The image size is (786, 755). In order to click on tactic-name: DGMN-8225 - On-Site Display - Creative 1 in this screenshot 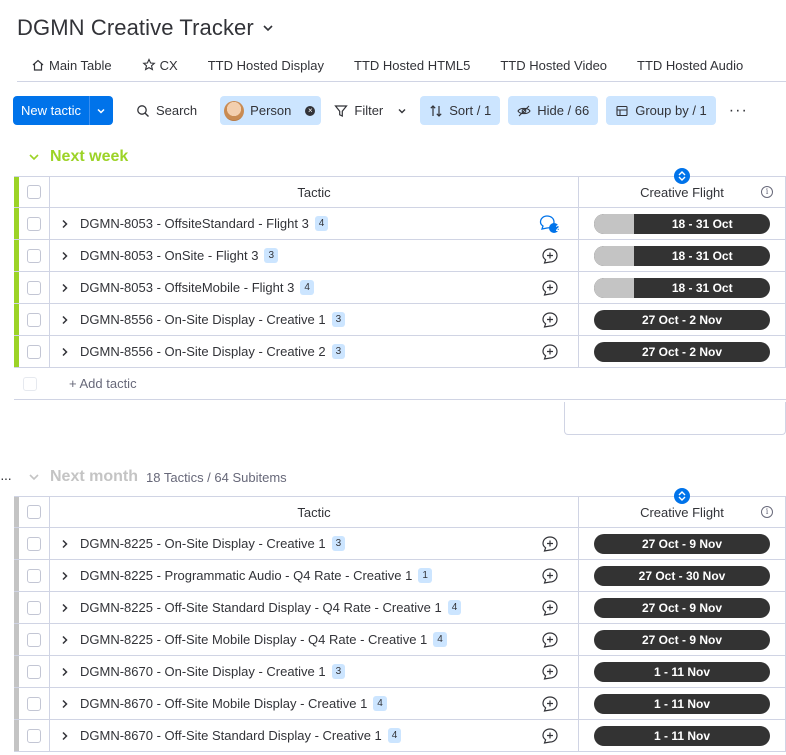, I will do `click(203, 543)`.